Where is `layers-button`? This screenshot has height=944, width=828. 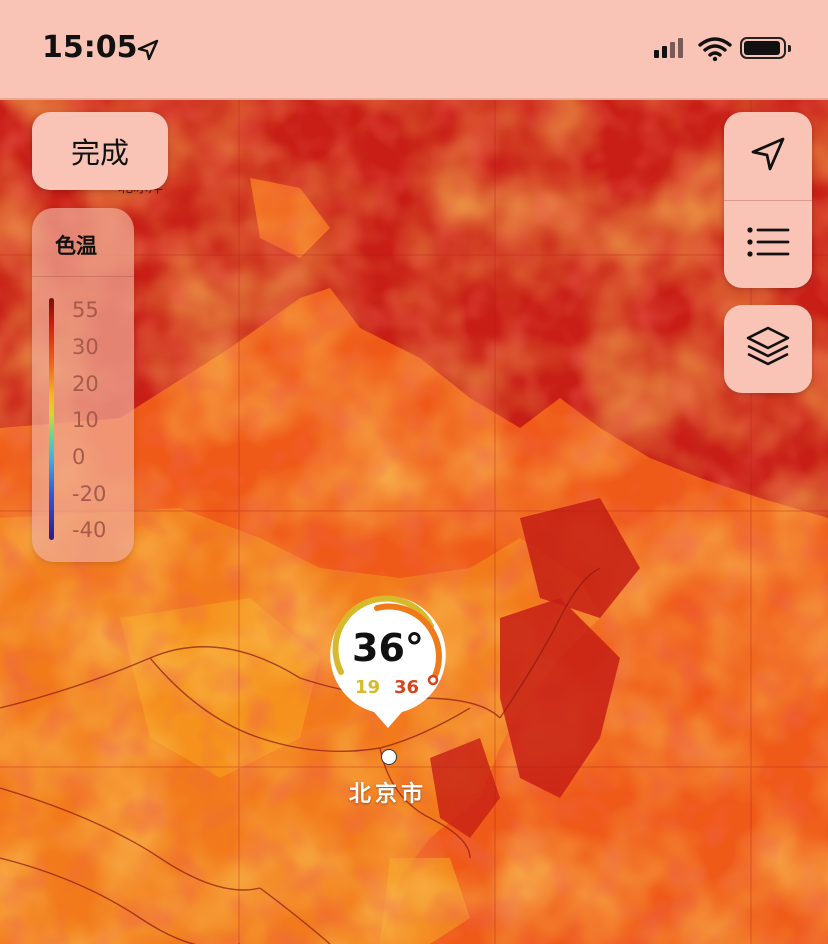
layers-button is located at coordinates (768, 349).